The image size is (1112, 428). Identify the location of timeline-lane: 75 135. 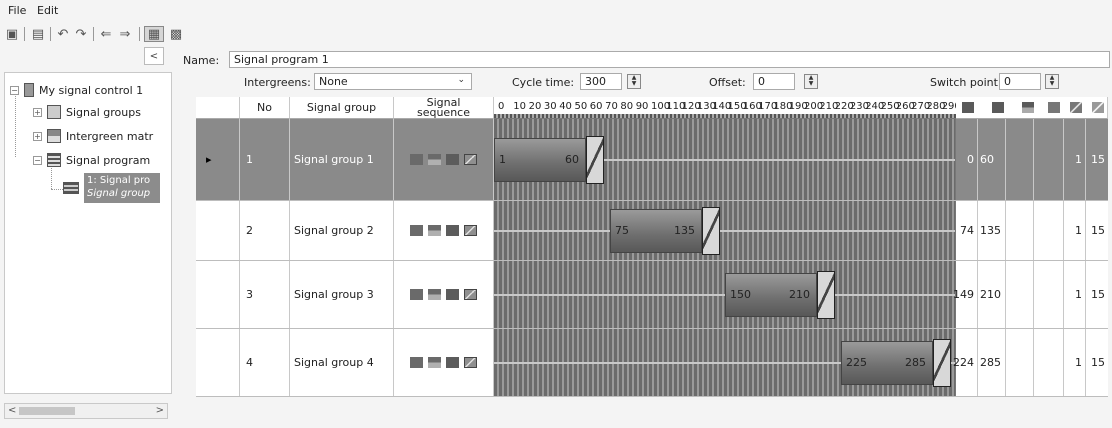
(725, 230).